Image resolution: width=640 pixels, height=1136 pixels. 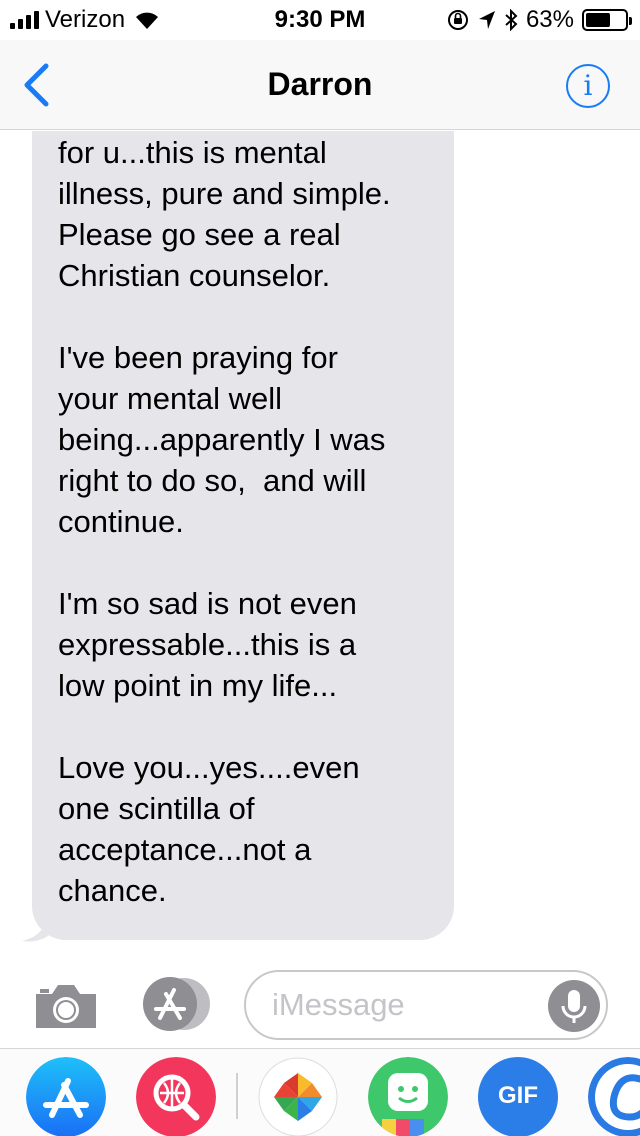 What do you see at coordinates (298, 1096) in the screenshot?
I see `photos-icon` at bounding box center [298, 1096].